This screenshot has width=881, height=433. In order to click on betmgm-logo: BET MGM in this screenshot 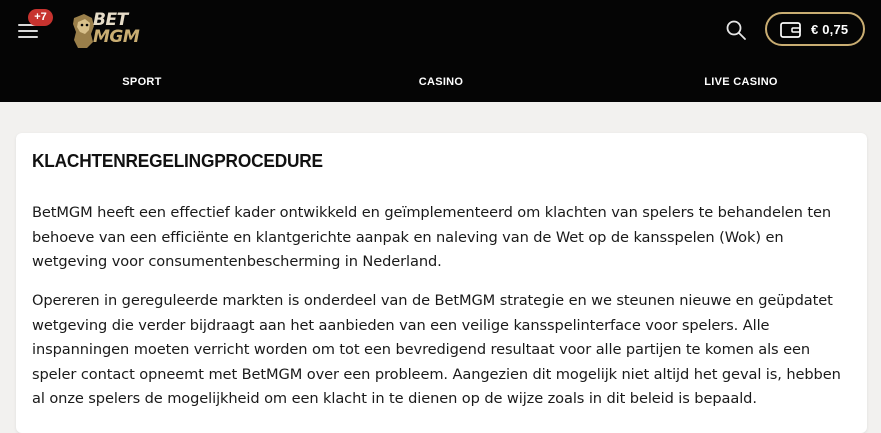, I will do `click(115, 30)`.